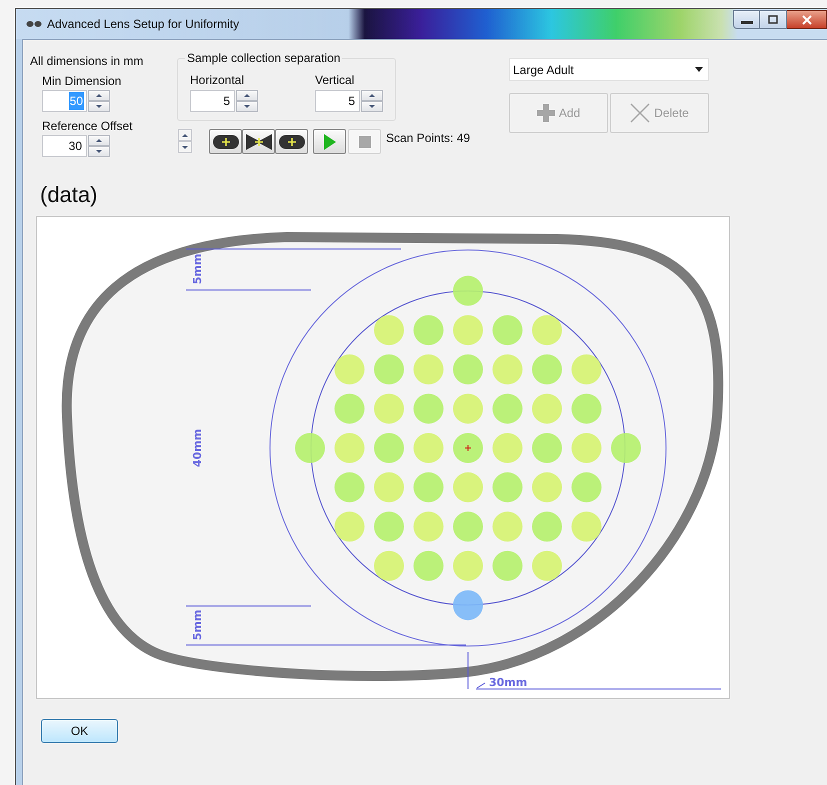 The image size is (827, 785). I want to click on close-icon, so click(806, 19).